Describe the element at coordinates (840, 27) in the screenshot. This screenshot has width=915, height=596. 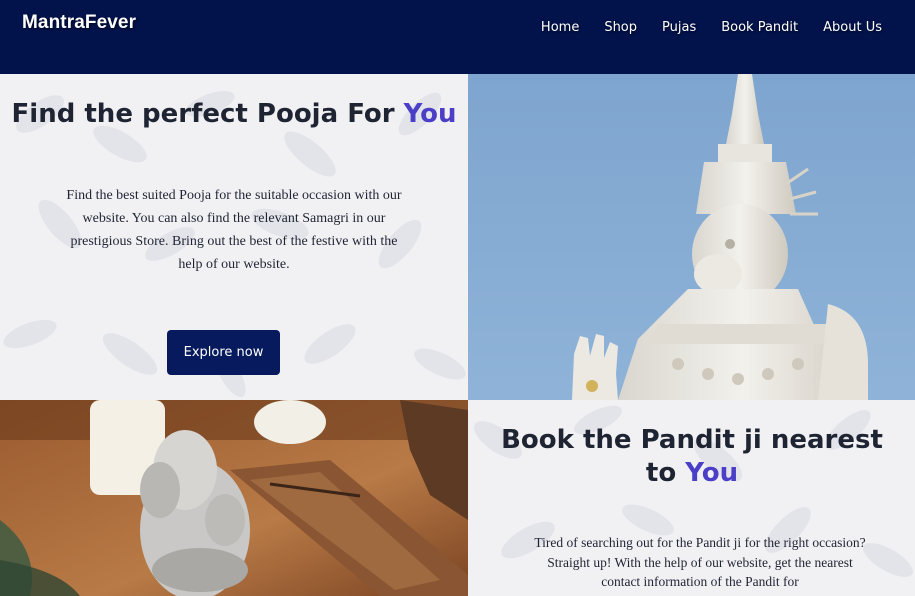
I see `nav-about-us: About Us` at that location.